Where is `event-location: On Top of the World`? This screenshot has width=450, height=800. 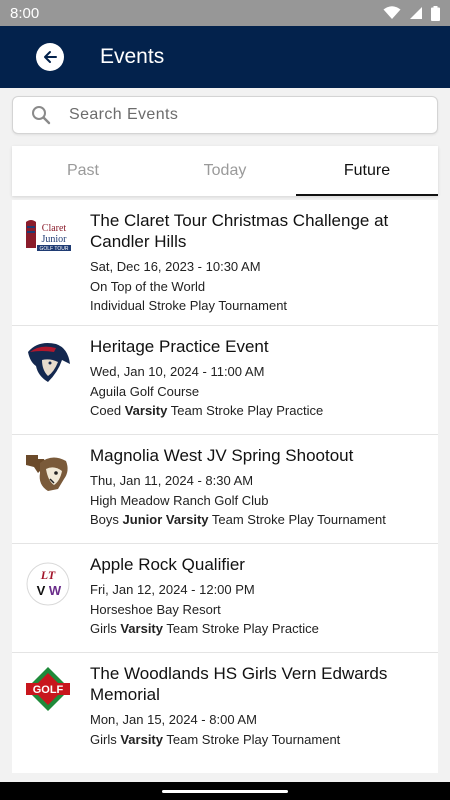 event-location: On Top of the World is located at coordinates (148, 286).